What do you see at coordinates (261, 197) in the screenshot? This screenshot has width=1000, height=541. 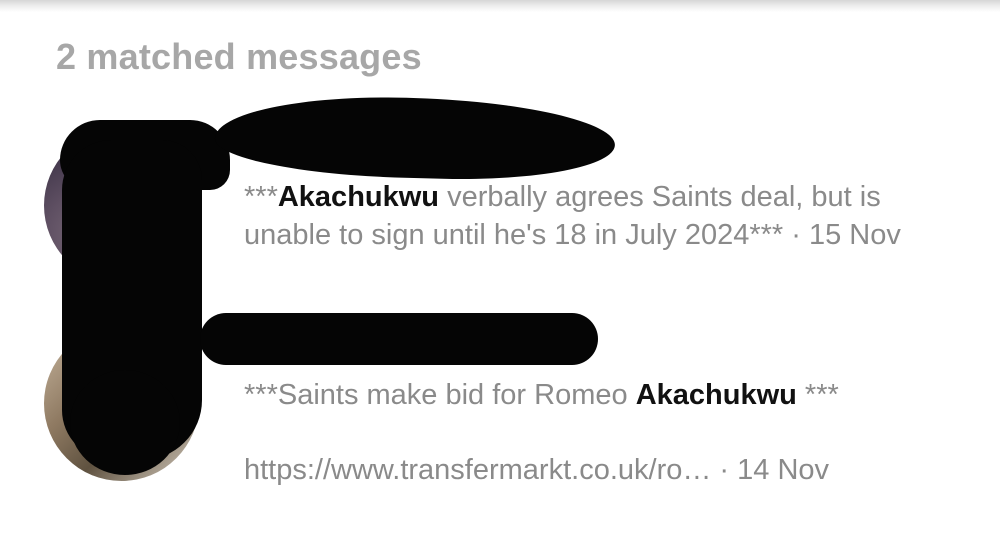 I see `message-text-prefix: ***` at bounding box center [261, 197].